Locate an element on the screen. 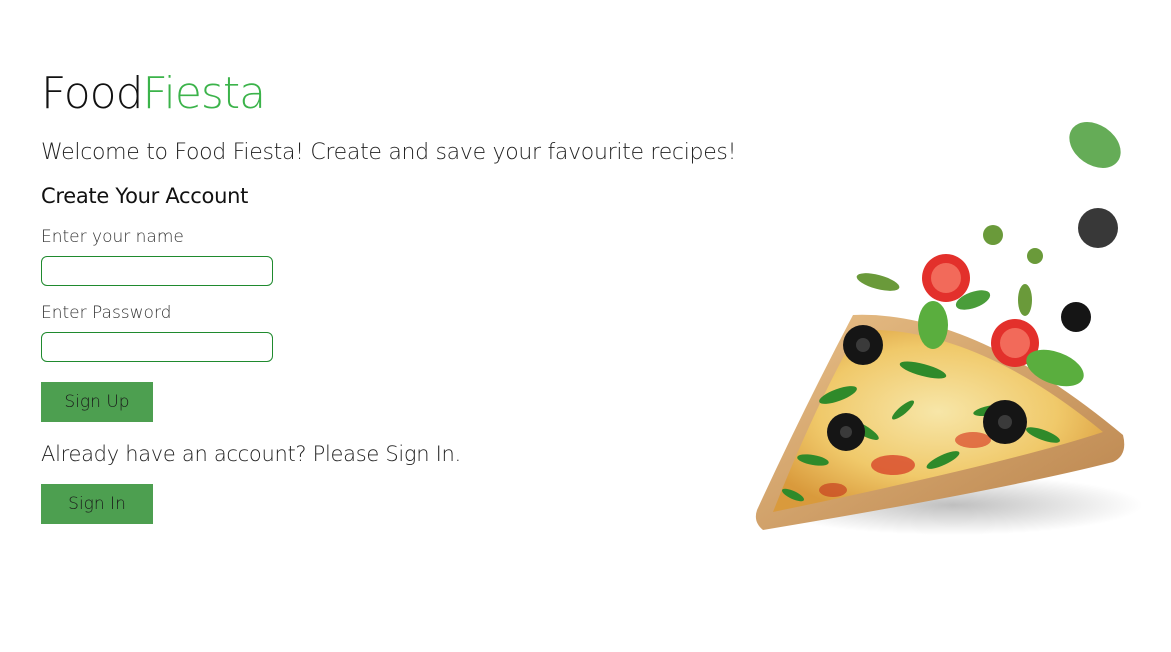  name-input is located at coordinates (157, 271).